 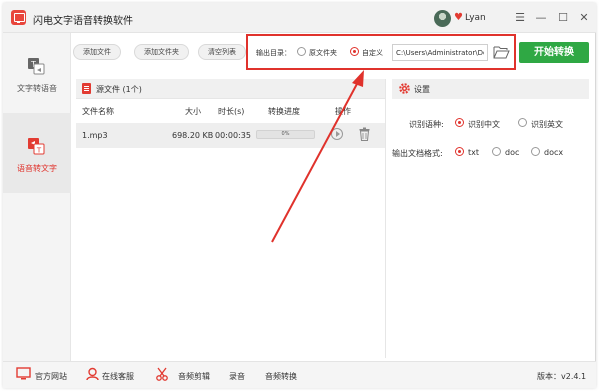 I want to click on recognition-language-label: 识别语种:, so click(x=426, y=124).